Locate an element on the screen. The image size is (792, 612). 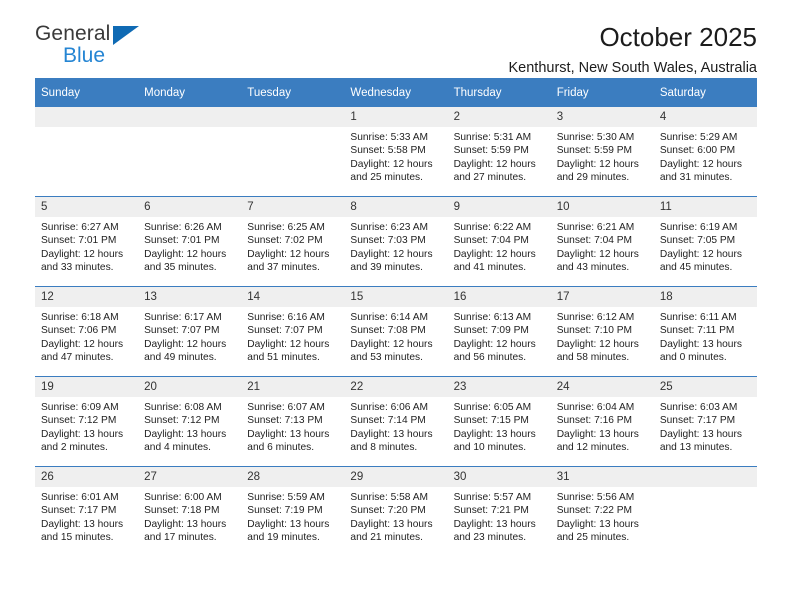
day-number: 7 is located at coordinates (293, 207).